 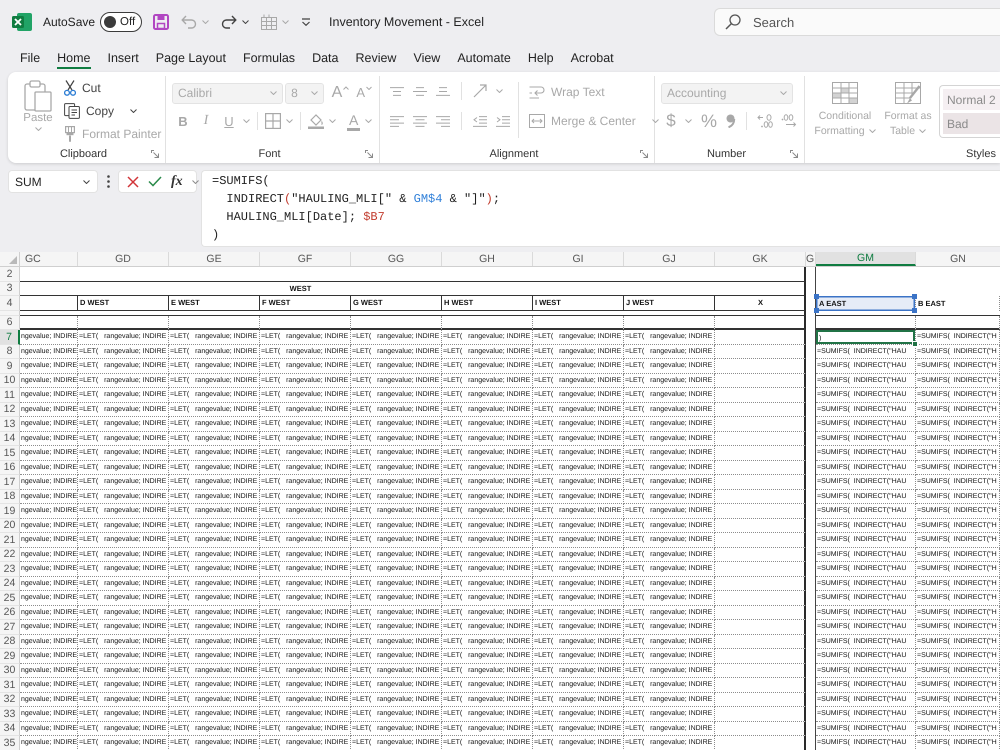 I want to click on menu-tab: Home, so click(x=73, y=58).